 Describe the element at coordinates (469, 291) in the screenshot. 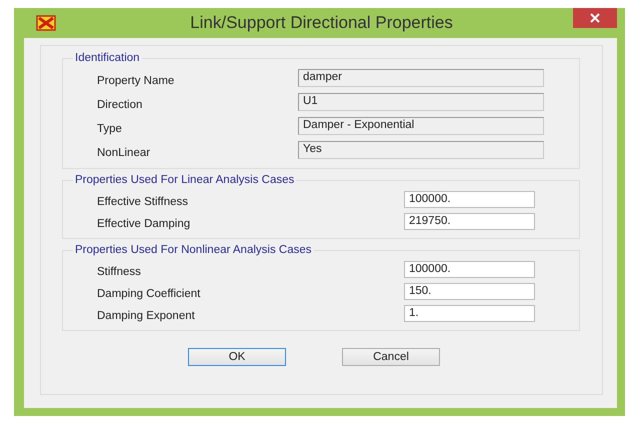

I see `input-field: 150.` at that location.